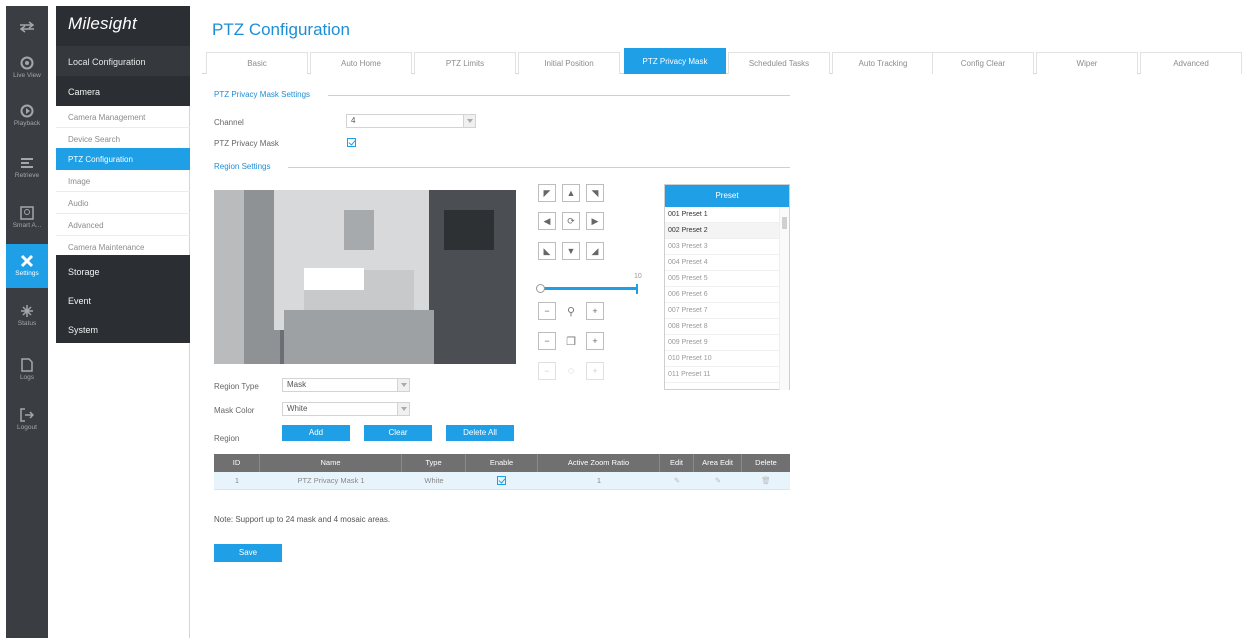  I want to click on tab-auto-tracking: Auto Tracking, so click(883, 63).